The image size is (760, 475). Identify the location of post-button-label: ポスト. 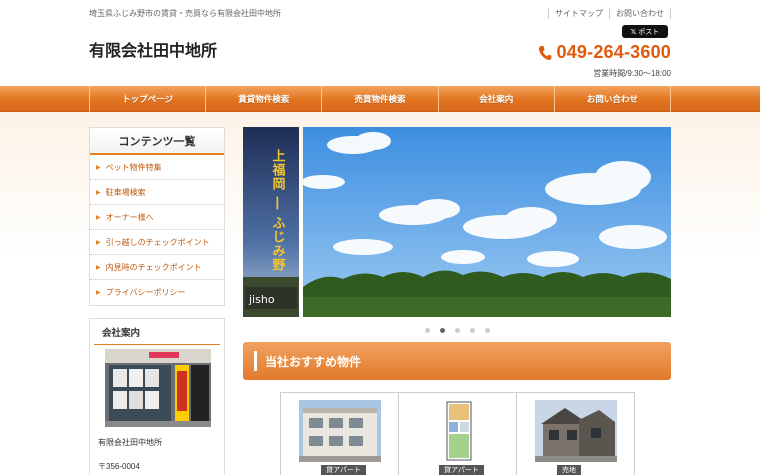
(649, 32).